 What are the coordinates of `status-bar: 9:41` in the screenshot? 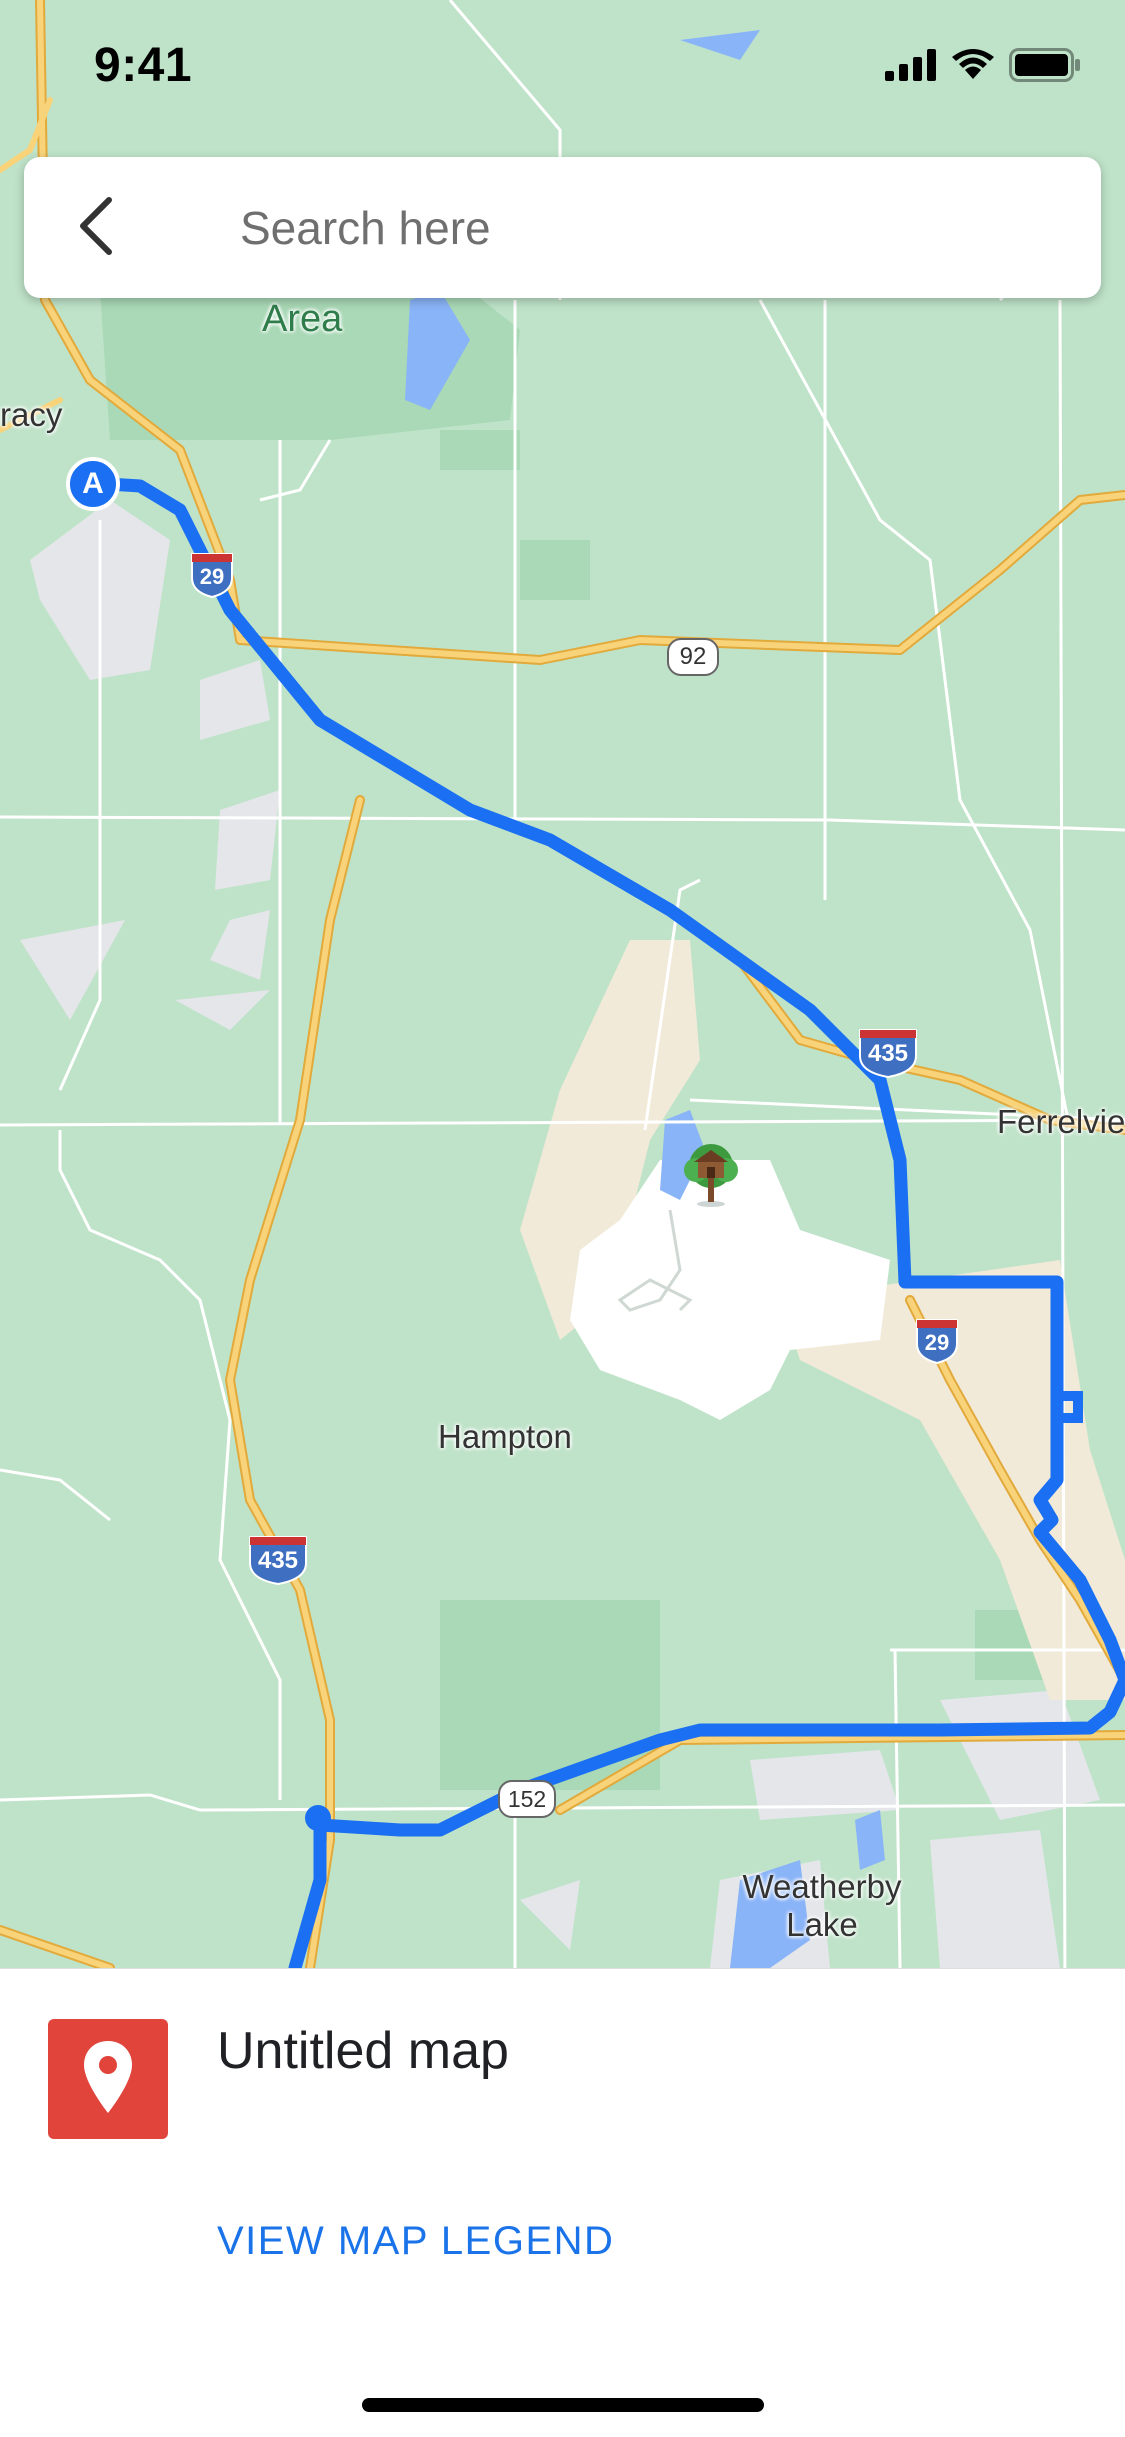 It's located at (562, 67).